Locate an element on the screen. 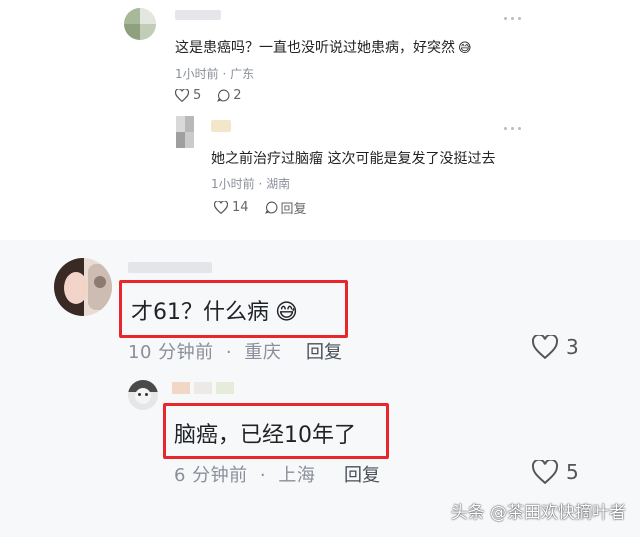 The height and width of the screenshot is (537, 640). like-count: 14 is located at coordinates (240, 207).